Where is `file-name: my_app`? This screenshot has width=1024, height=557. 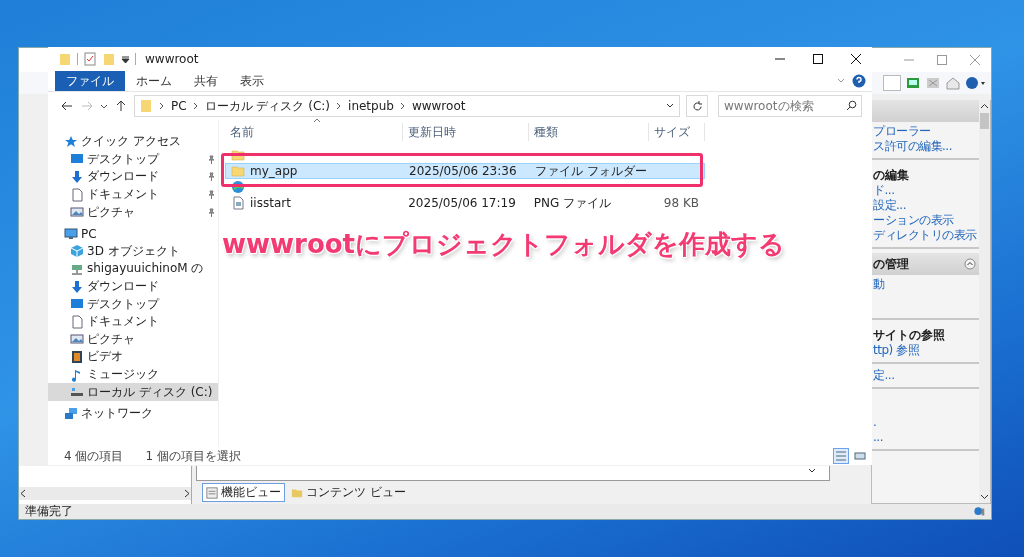
file-name: my_app is located at coordinates (274, 171).